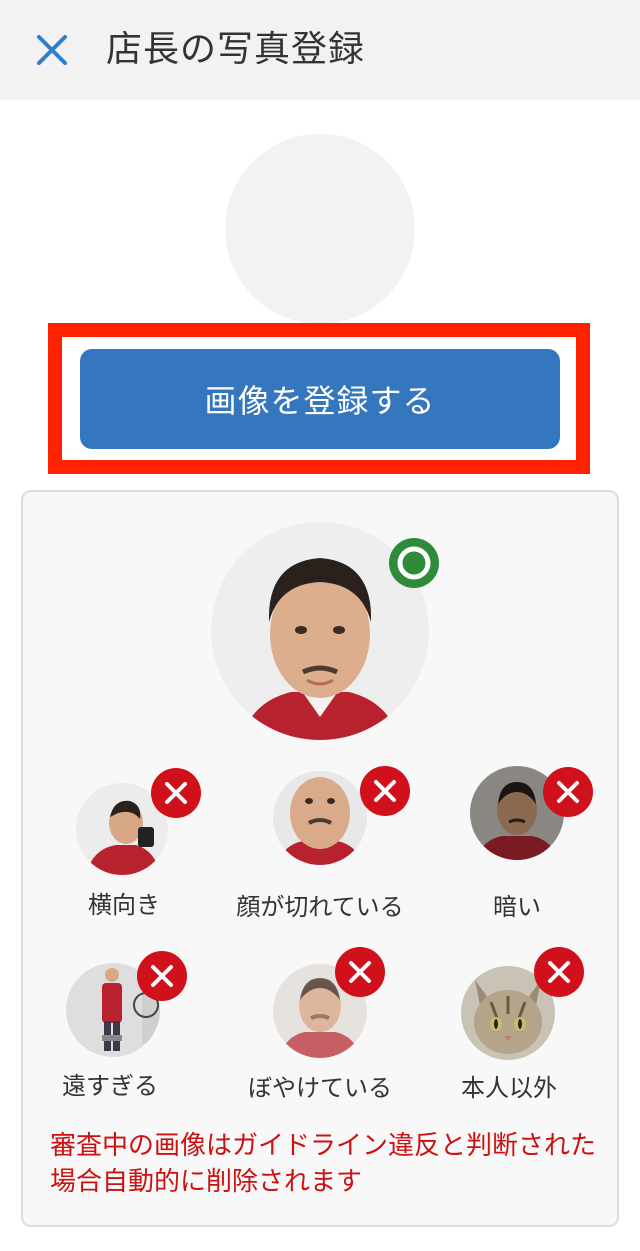 This screenshot has height=1251, width=640. Describe the element at coordinates (236, 49) in the screenshot. I see `page-title: 店長の写真登録` at that location.